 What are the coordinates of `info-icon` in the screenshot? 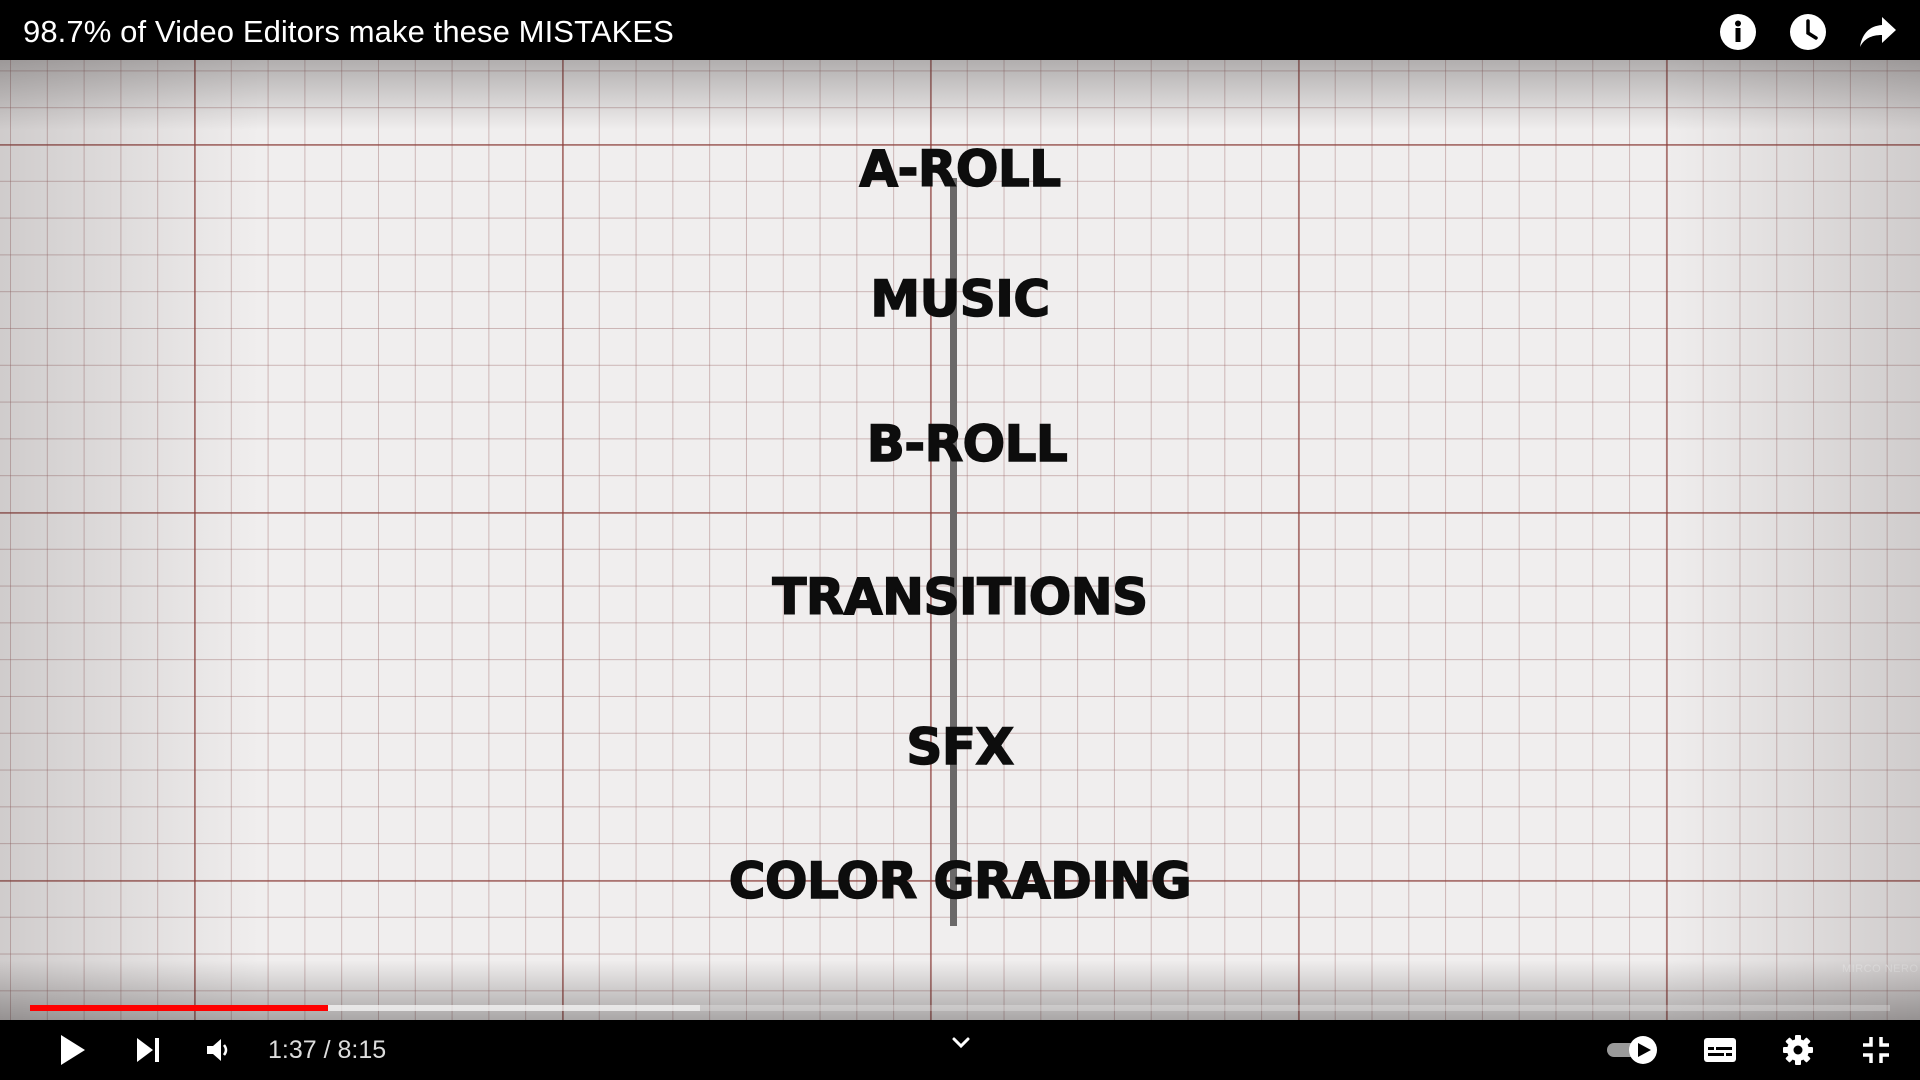 It's located at (1738, 32).